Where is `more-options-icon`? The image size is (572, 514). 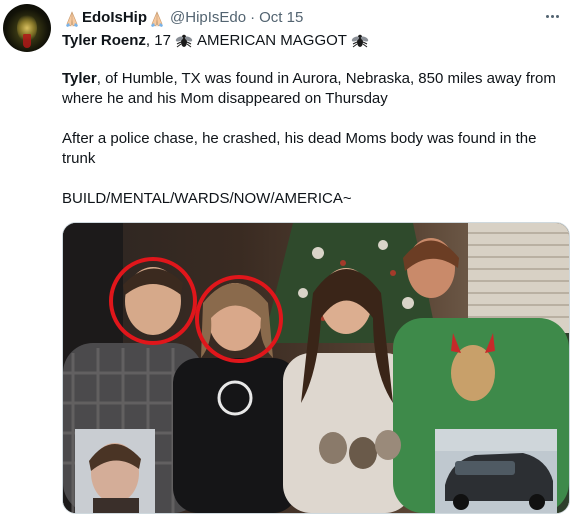 more-options-icon is located at coordinates (552, 16).